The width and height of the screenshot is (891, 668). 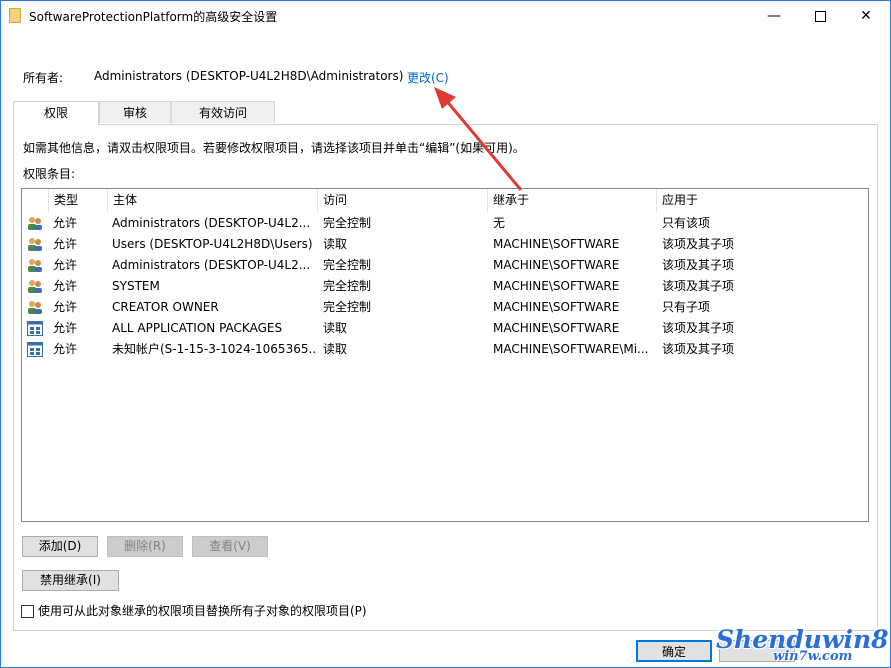 What do you see at coordinates (813, 656) in the screenshot?
I see `watermark-sub: win7w.com` at bounding box center [813, 656].